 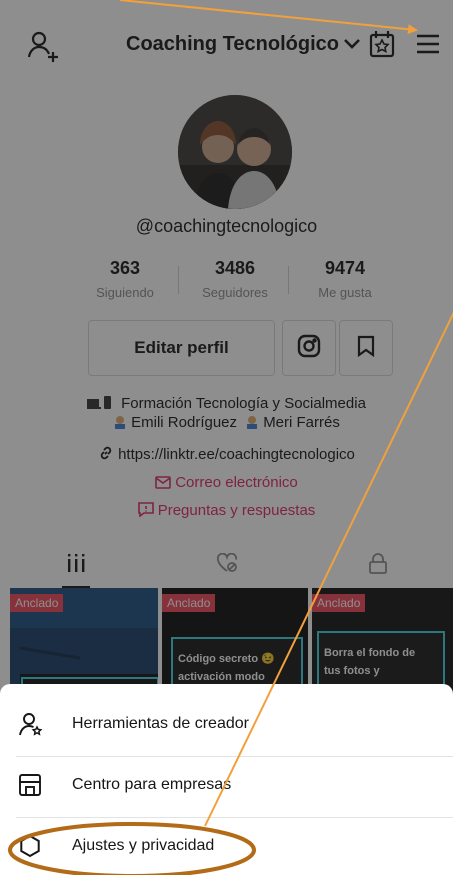 I want to click on menu-item-settings-privacy: Ajustes y privacidad, so click(x=226, y=847).